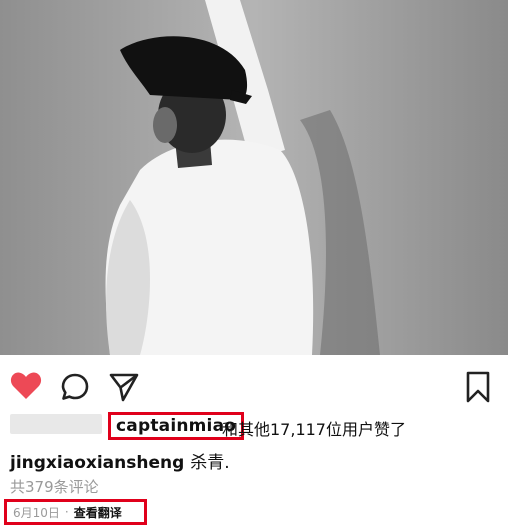  What do you see at coordinates (56, 424) in the screenshot?
I see `redacted-avatar` at bounding box center [56, 424].